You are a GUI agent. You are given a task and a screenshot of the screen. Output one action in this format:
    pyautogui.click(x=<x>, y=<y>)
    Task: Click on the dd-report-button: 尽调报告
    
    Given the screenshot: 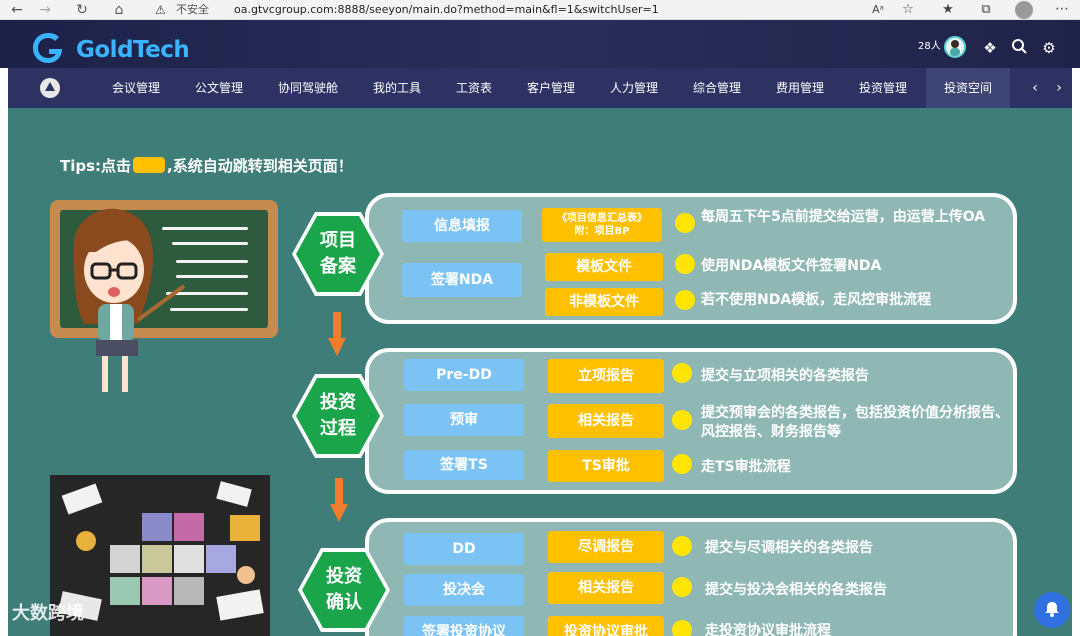 What is the action you would take?
    pyautogui.click(x=606, y=547)
    